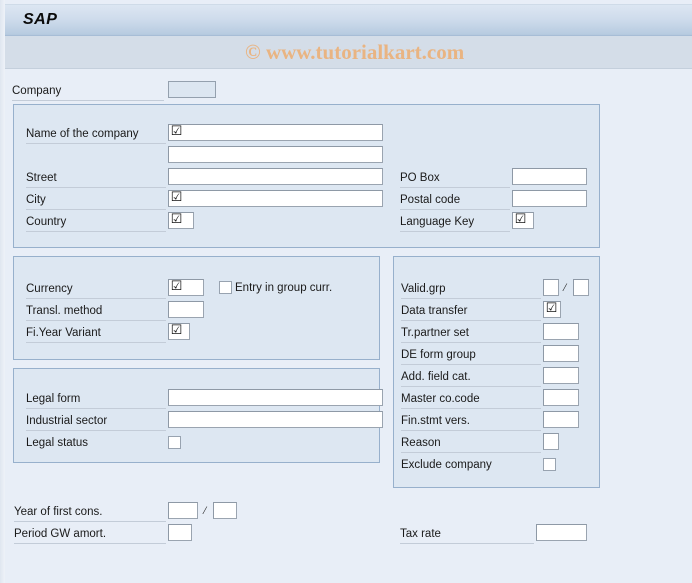 Image resolution: width=692 pixels, height=583 pixels. Describe the element at coordinates (186, 309) in the screenshot. I see `translation-method-input` at that location.